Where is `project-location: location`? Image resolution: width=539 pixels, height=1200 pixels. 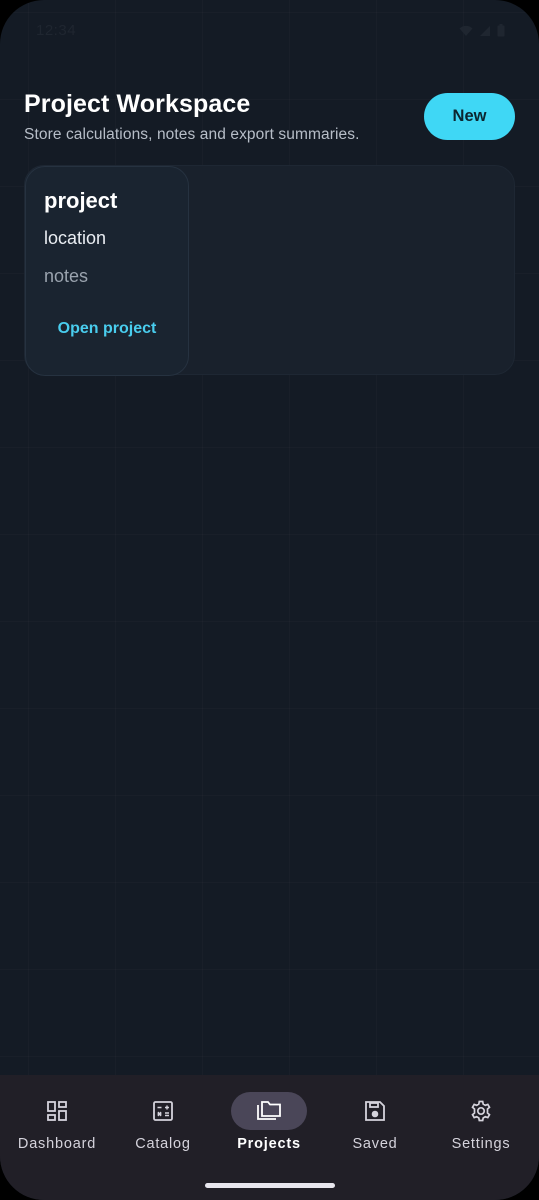 project-location: location is located at coordinates (75, 238).